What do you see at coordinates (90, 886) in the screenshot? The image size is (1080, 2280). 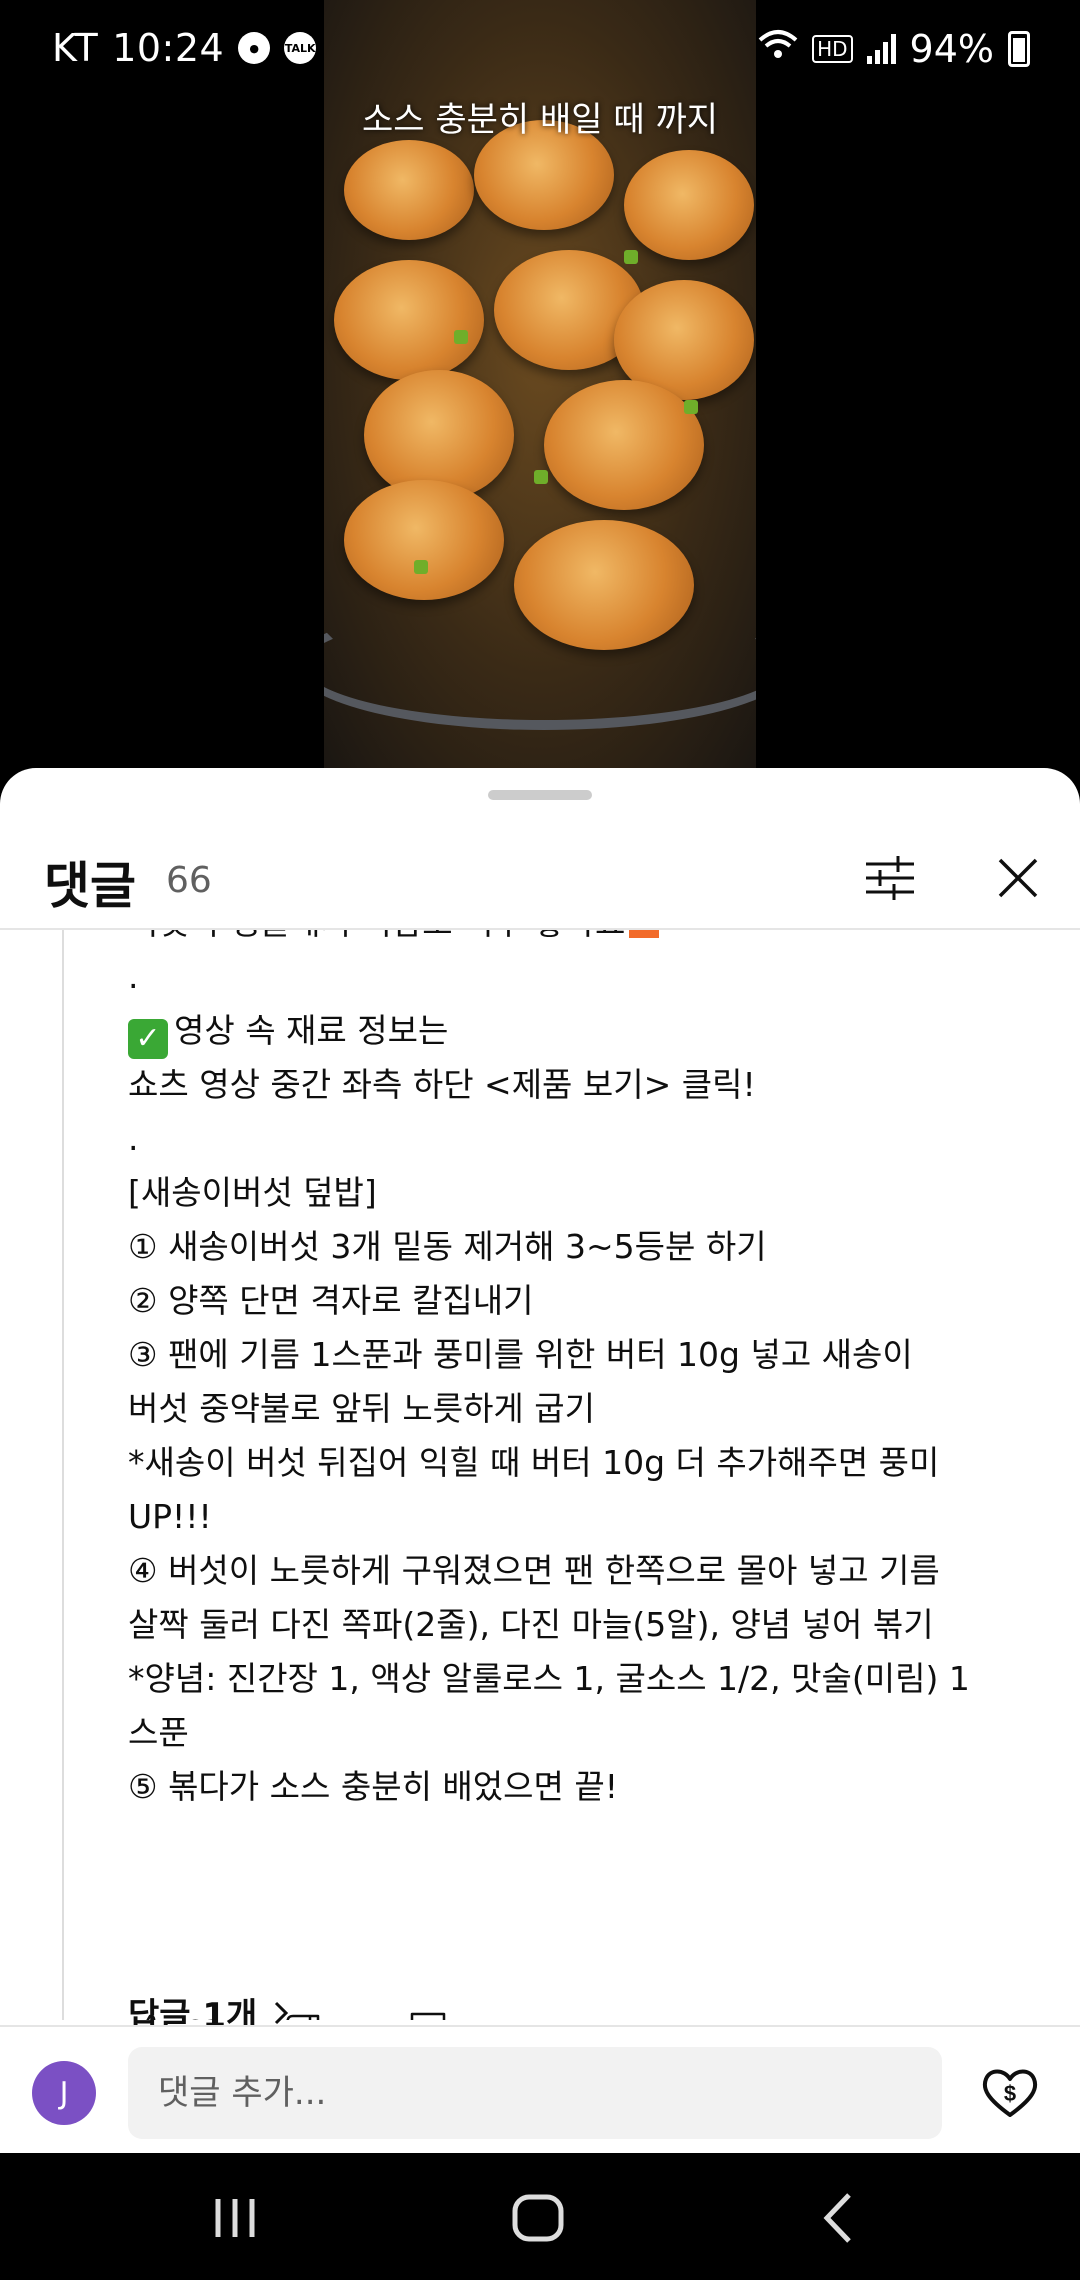 I see `sheet-title: 댓글` at bounding box center [90, 886].